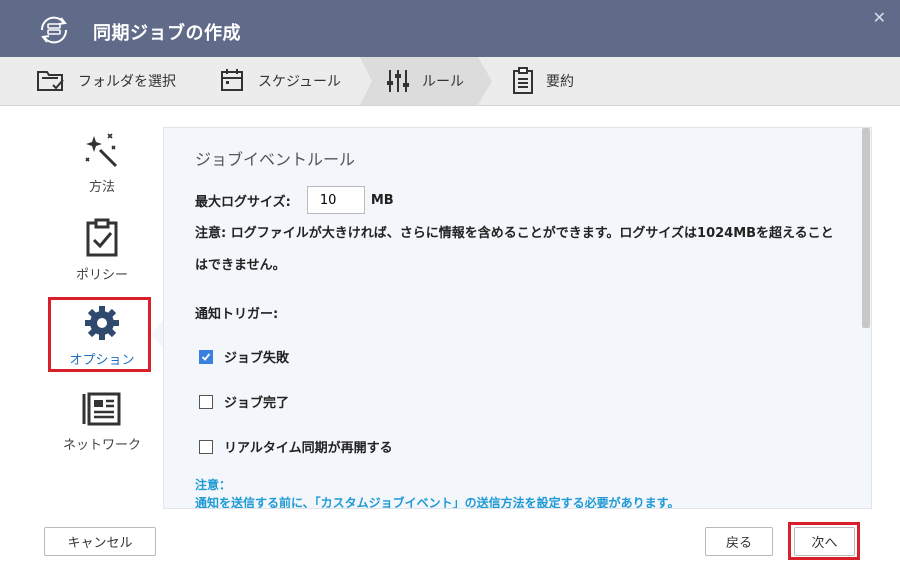 This screenshot has height=576, width=900. I want to click on trigger-job-completed: ジョブ完了, so click(244, 401).